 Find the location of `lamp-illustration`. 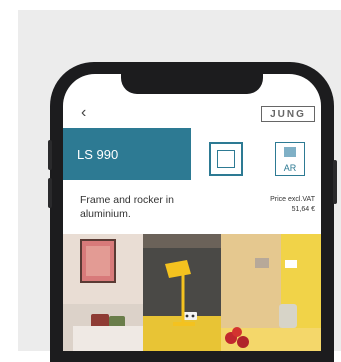

lamp-illustration is located at coordinates (182, 292).